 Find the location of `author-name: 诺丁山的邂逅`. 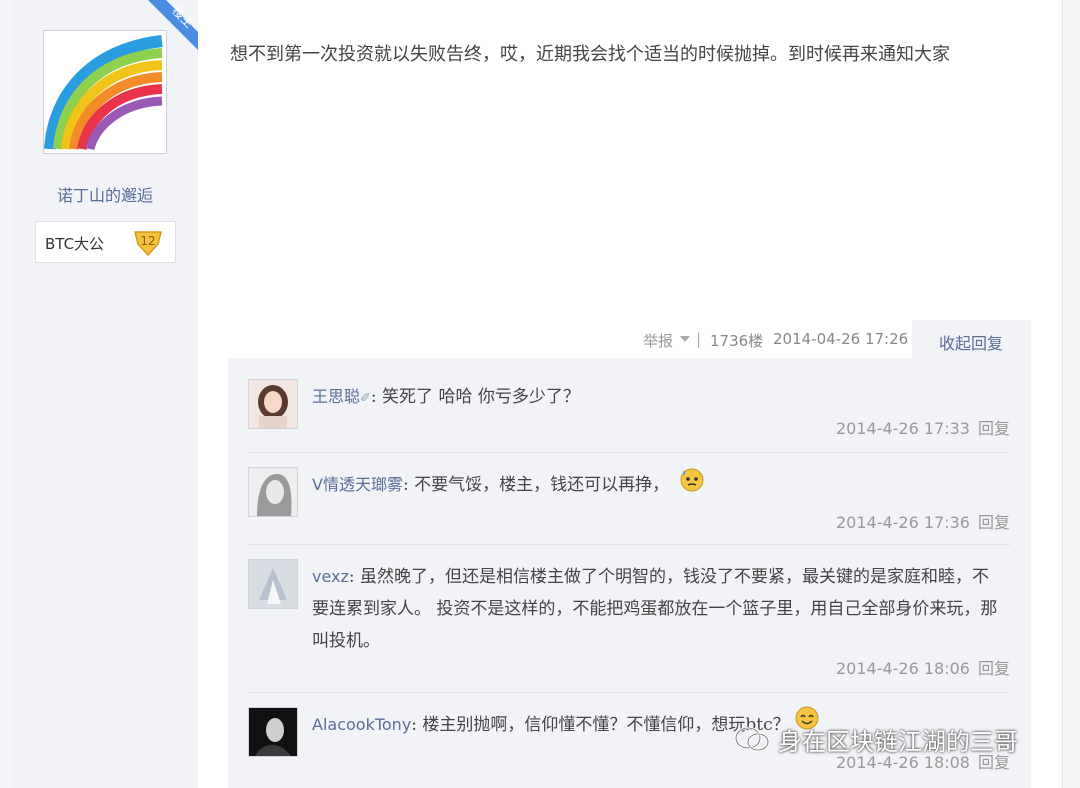

author-name: 诺丁山的邂逅 is located at coordinates (105, 194).